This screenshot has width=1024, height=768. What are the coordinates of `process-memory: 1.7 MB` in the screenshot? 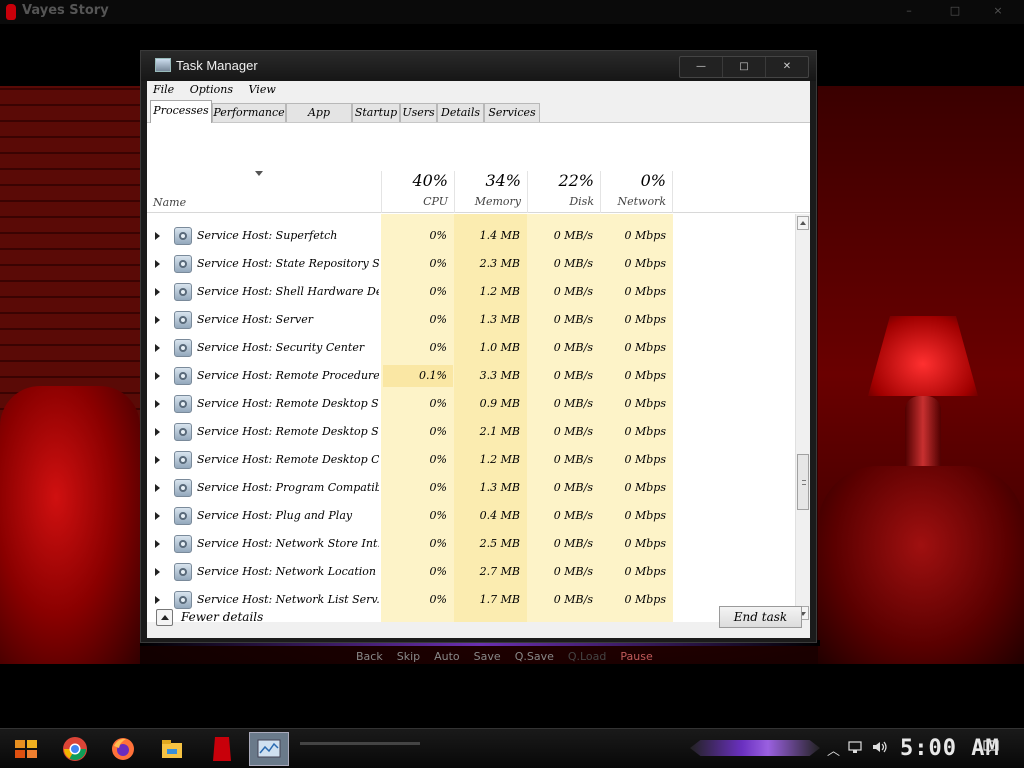 It's located at (499, 599).